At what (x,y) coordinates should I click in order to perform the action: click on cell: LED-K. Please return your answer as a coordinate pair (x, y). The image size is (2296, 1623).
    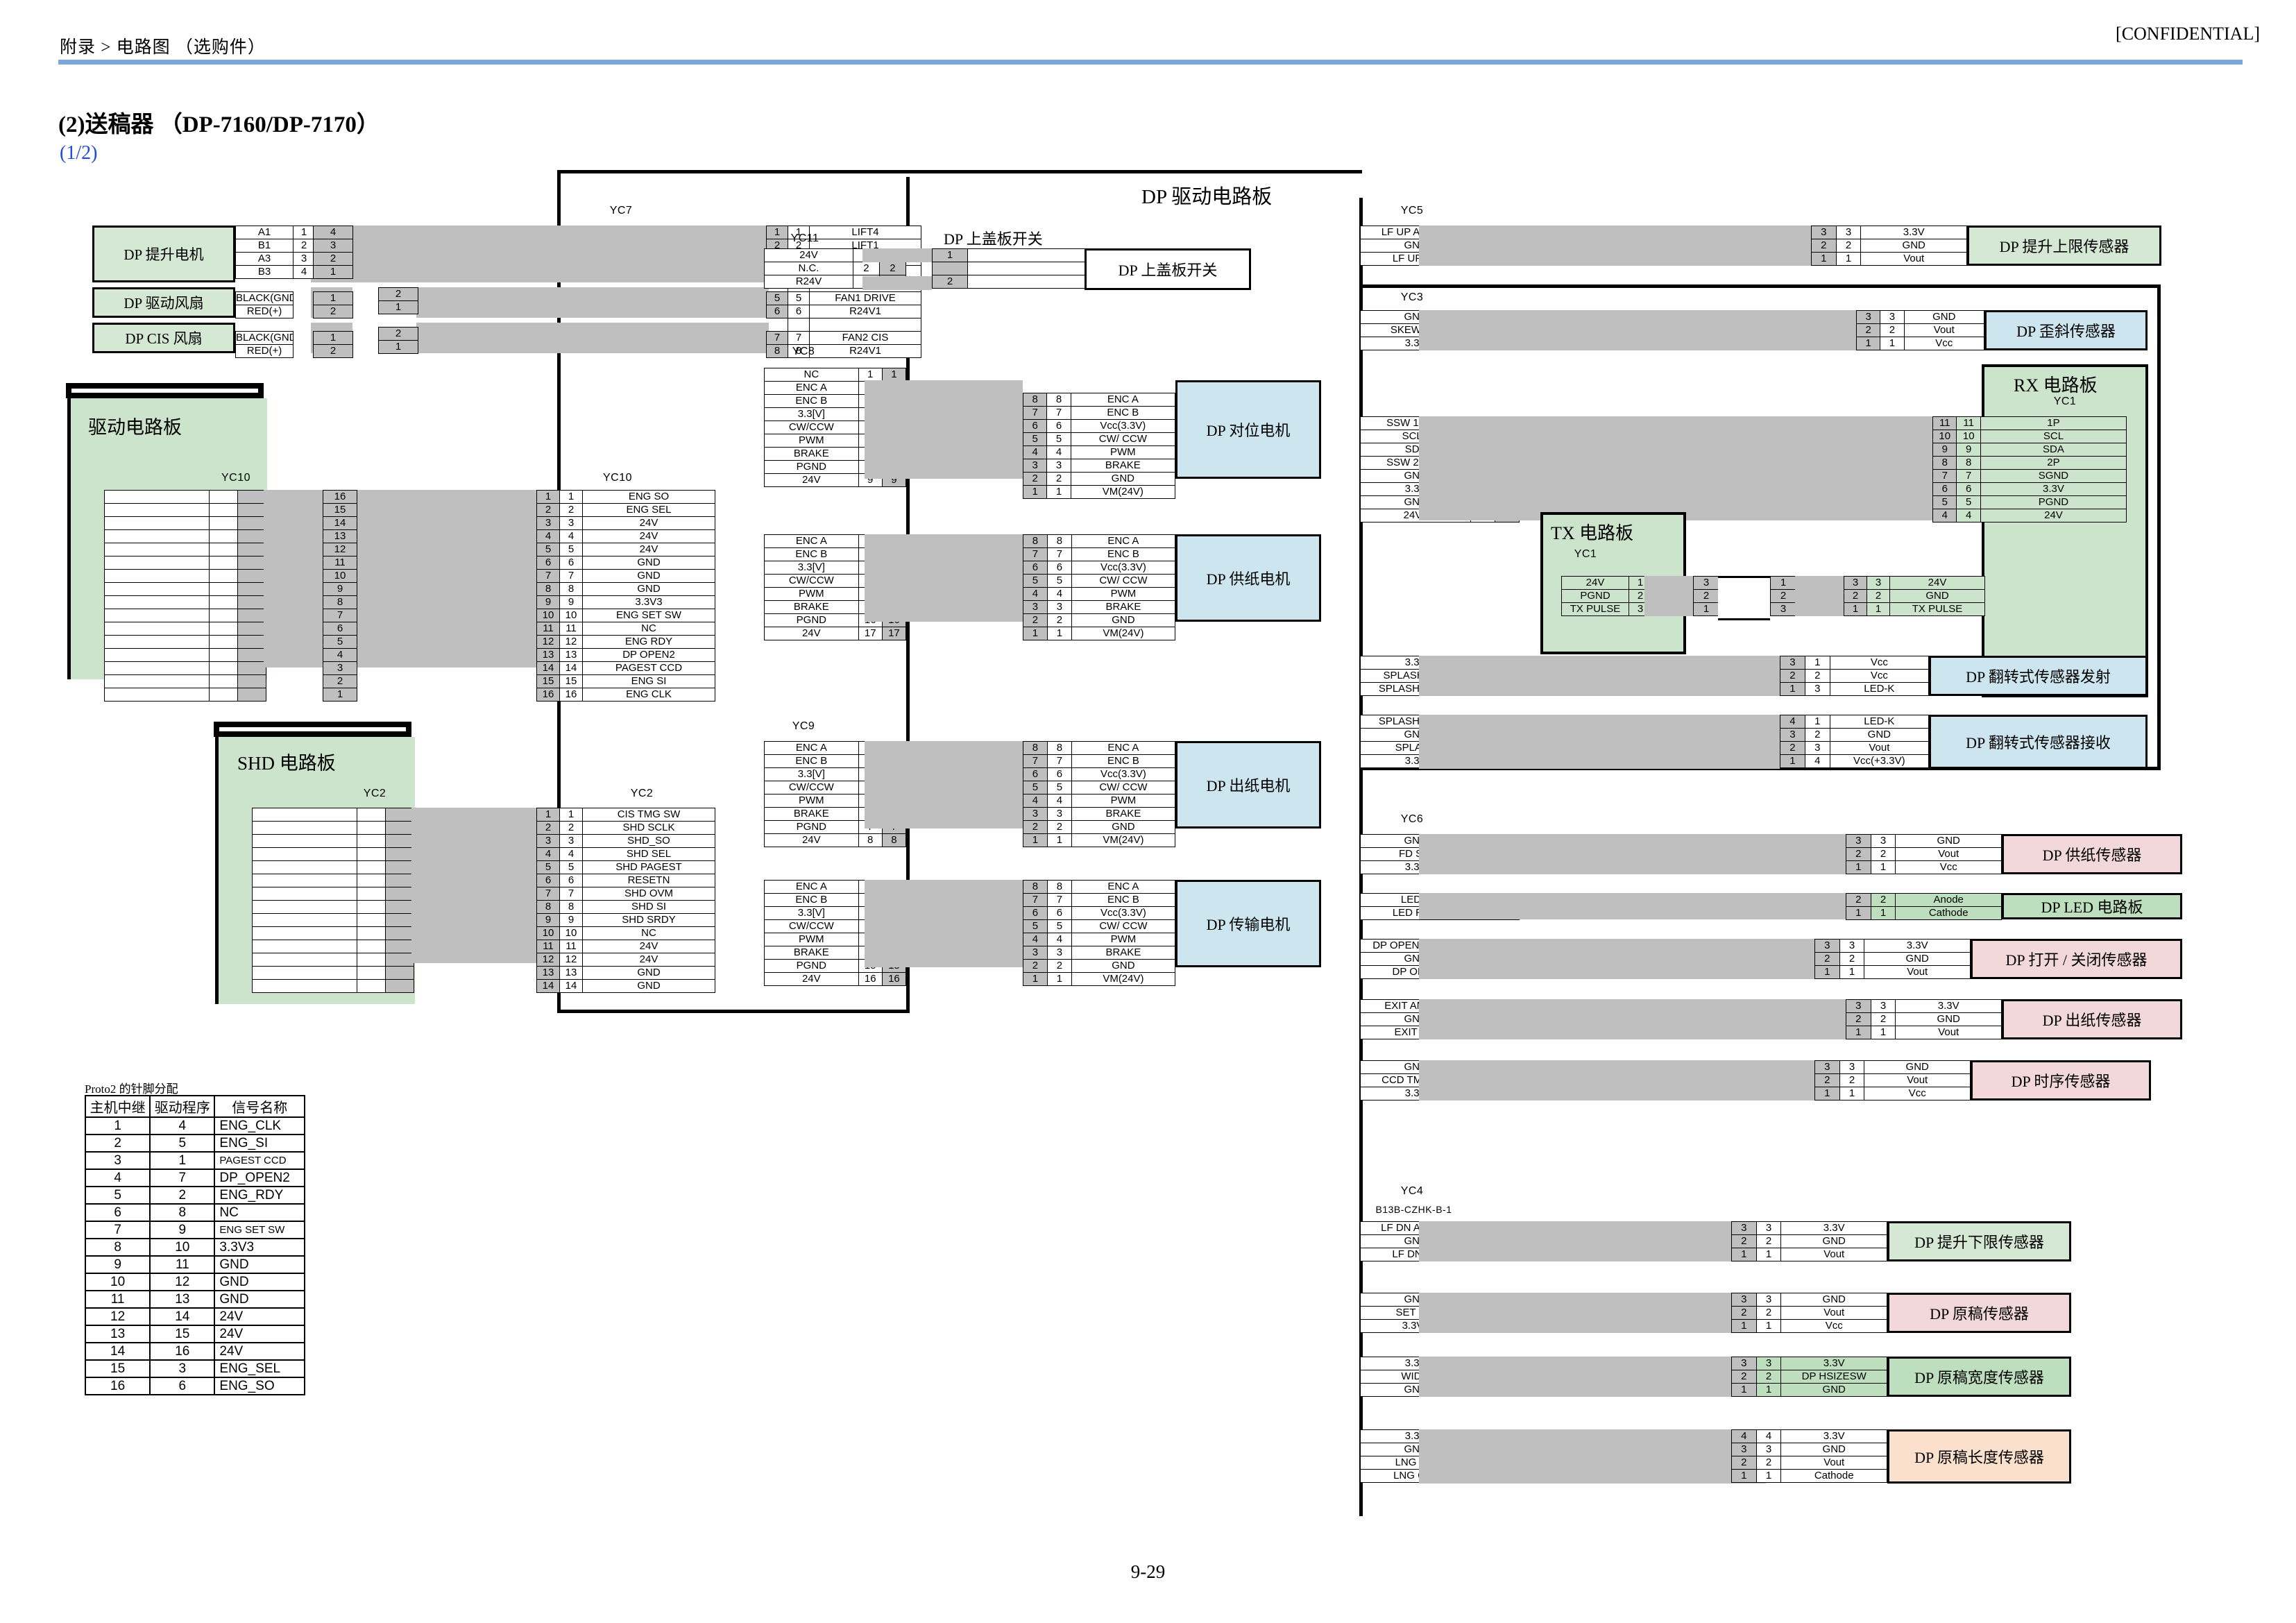
    Looking at the image, I should click on (1879, 689).